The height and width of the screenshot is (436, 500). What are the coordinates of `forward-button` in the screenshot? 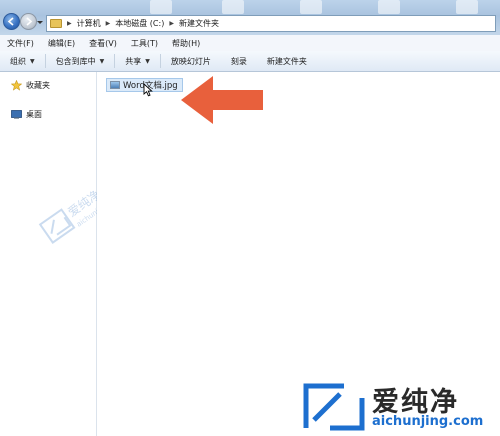 It's located at (28, 21).